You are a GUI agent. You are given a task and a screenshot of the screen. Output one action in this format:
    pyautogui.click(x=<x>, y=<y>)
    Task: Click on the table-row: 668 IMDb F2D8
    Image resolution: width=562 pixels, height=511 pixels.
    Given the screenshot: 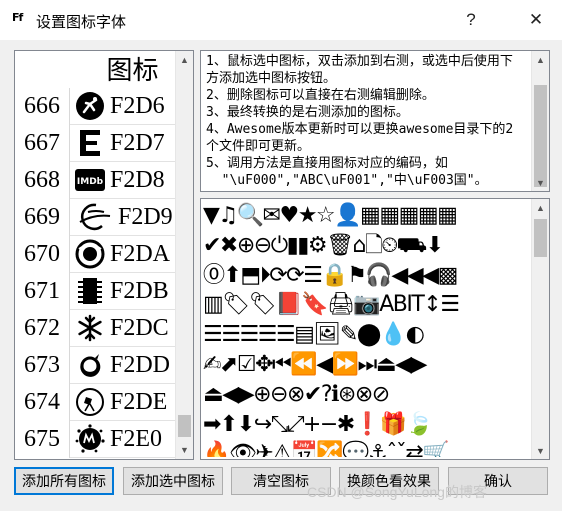 What is the action you would take?
    pyautogui.click(x=95, y=180)
    